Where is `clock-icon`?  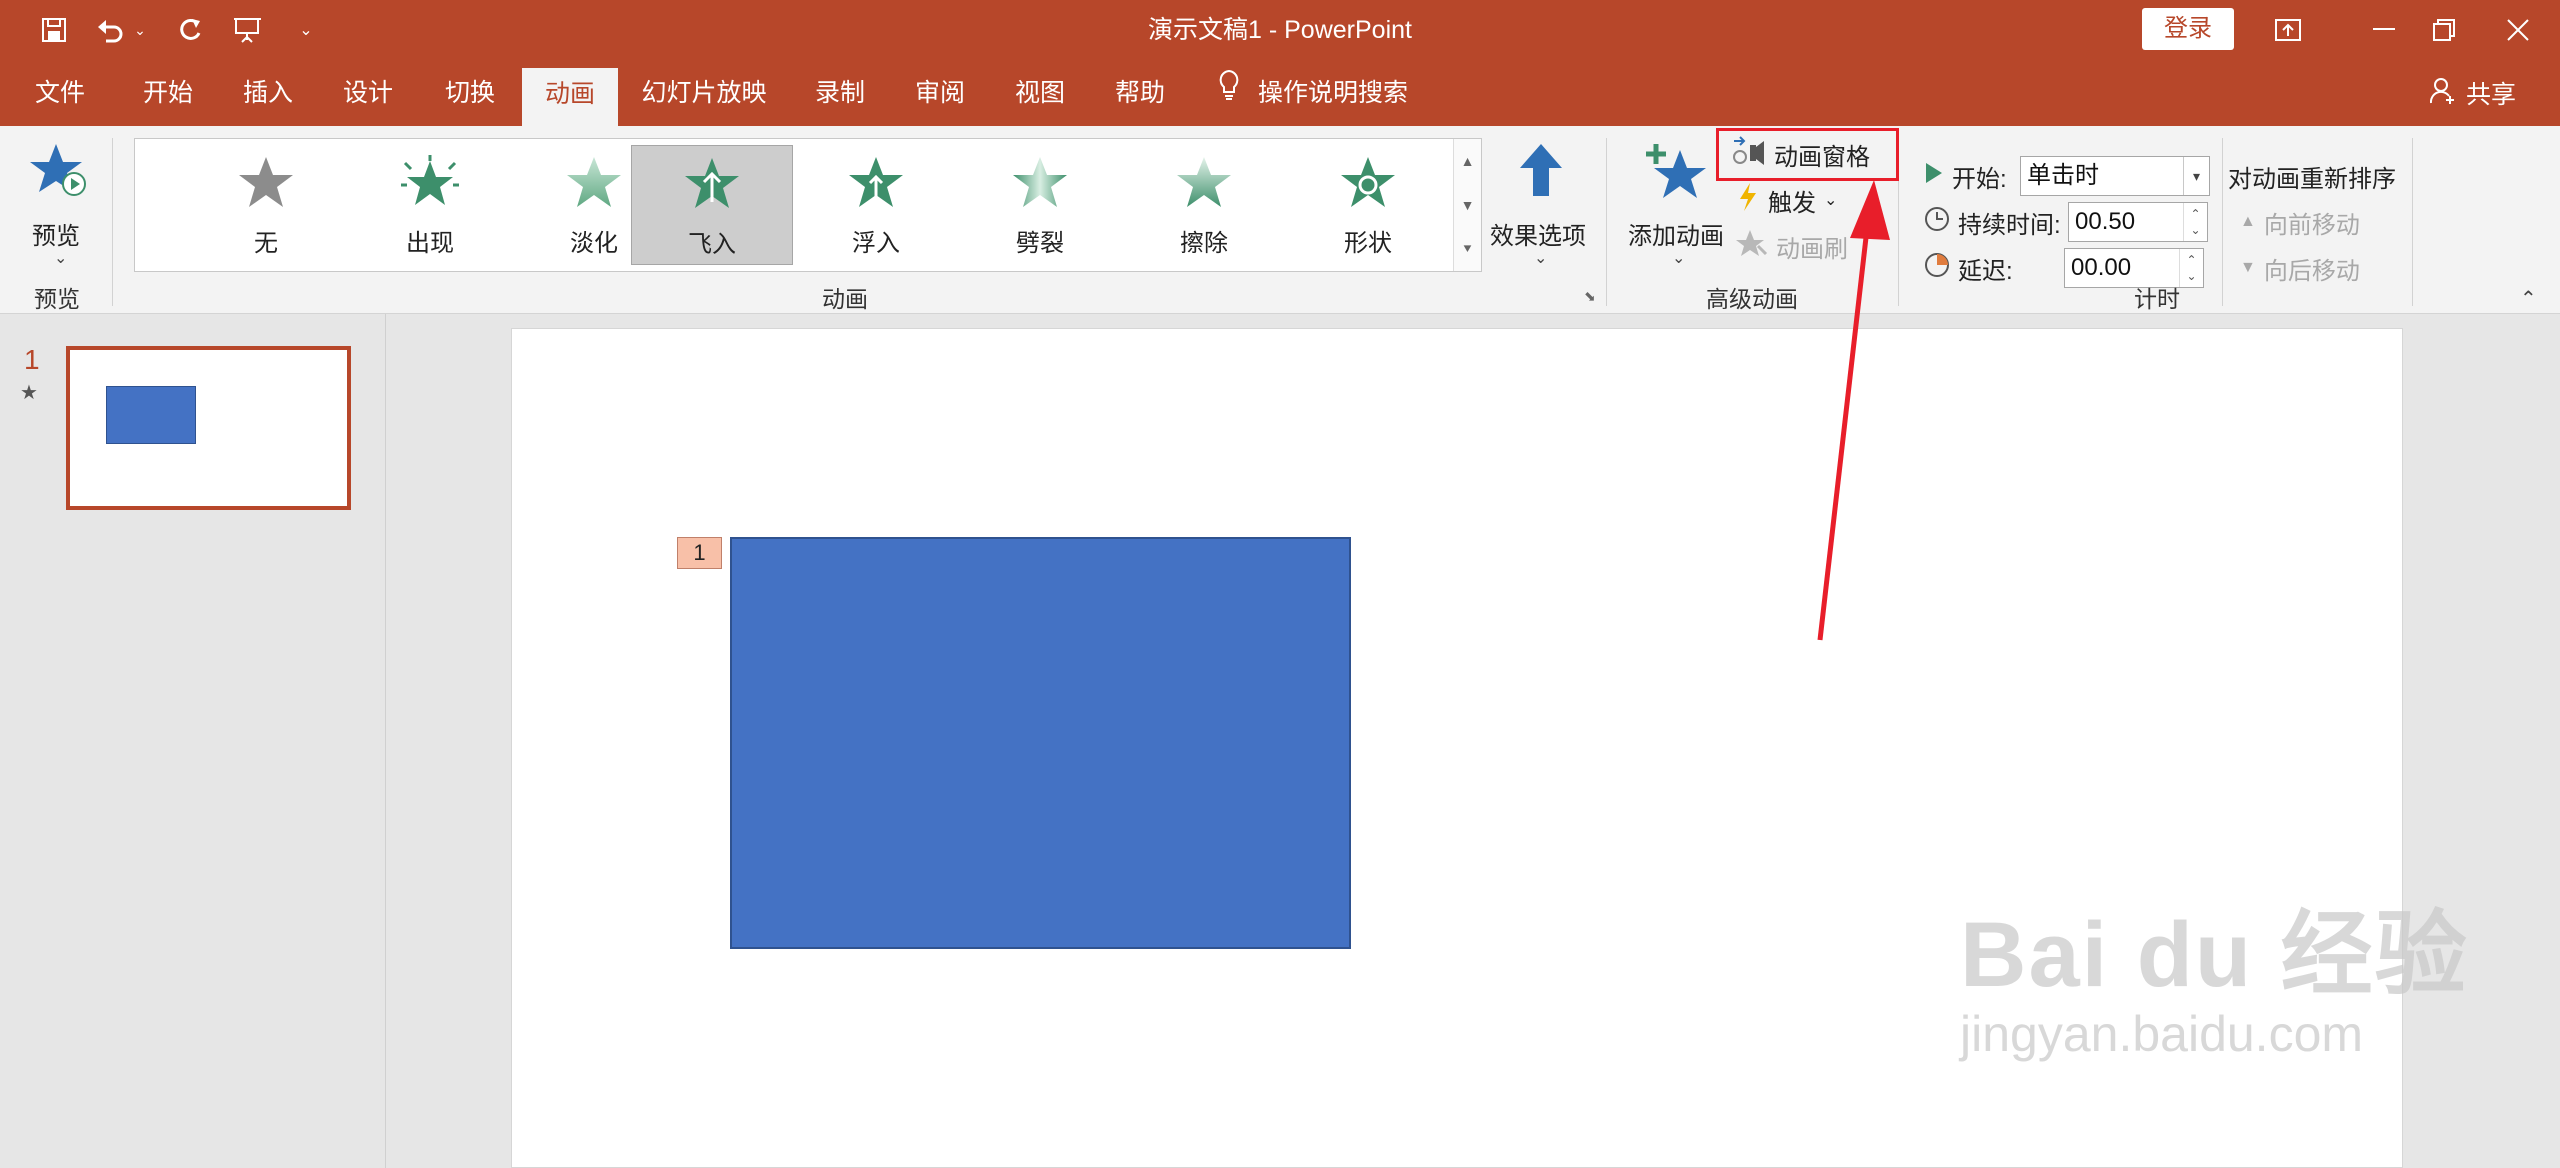 clock-icon is located at coordinates (1937, 222).